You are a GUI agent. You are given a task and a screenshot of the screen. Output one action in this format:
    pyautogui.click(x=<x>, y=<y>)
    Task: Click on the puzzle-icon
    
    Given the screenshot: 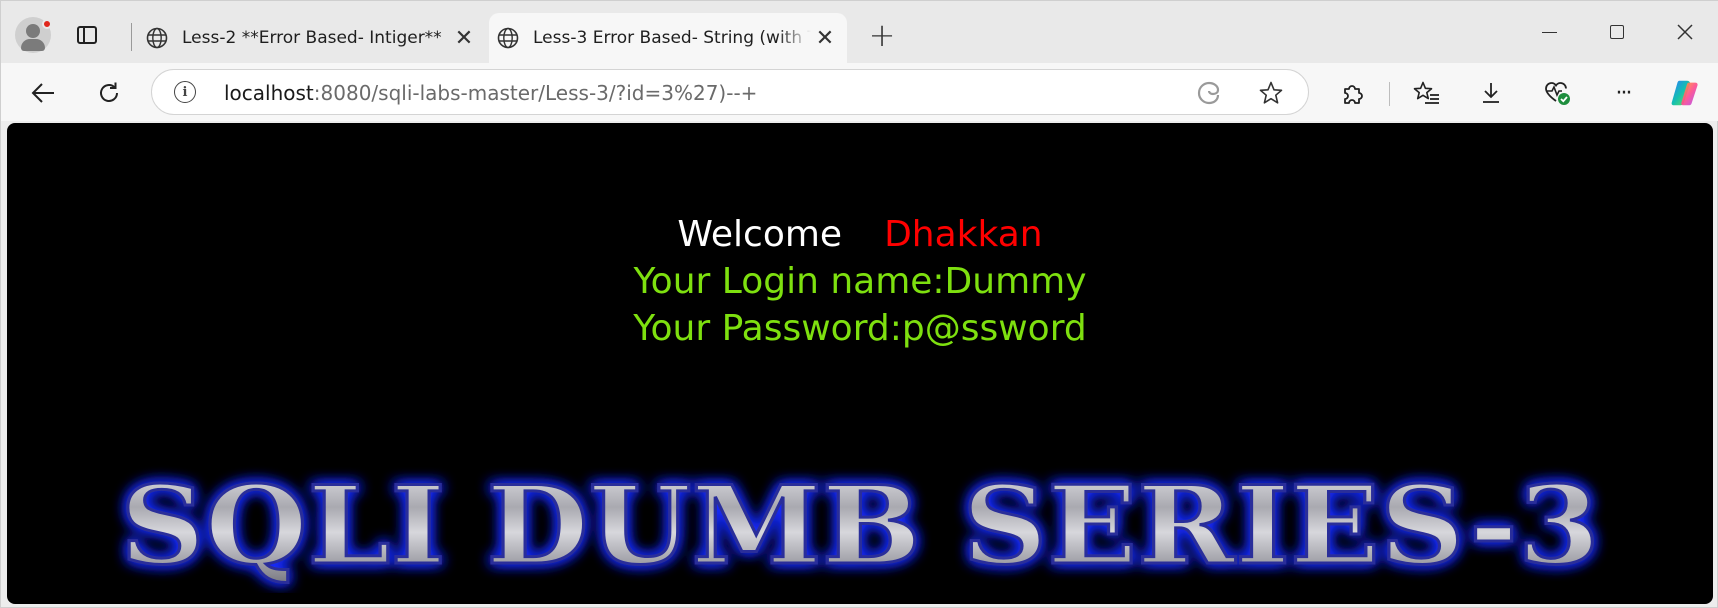 What is the action you would take?
    pyautogui.click(x=1353, y=93)
    